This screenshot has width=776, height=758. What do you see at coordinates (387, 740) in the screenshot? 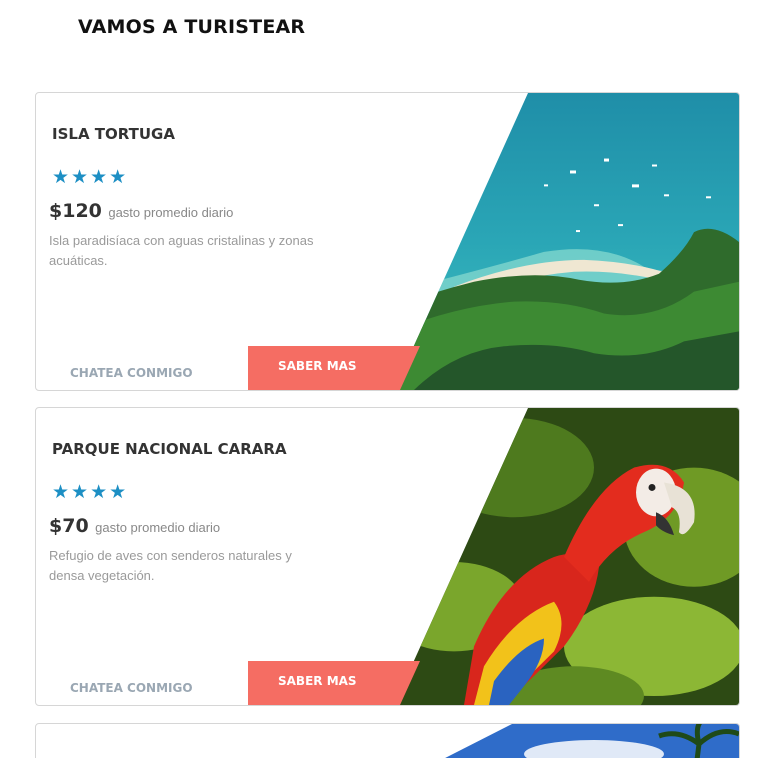
I see `destination-card` at bounding box center [387, 740].